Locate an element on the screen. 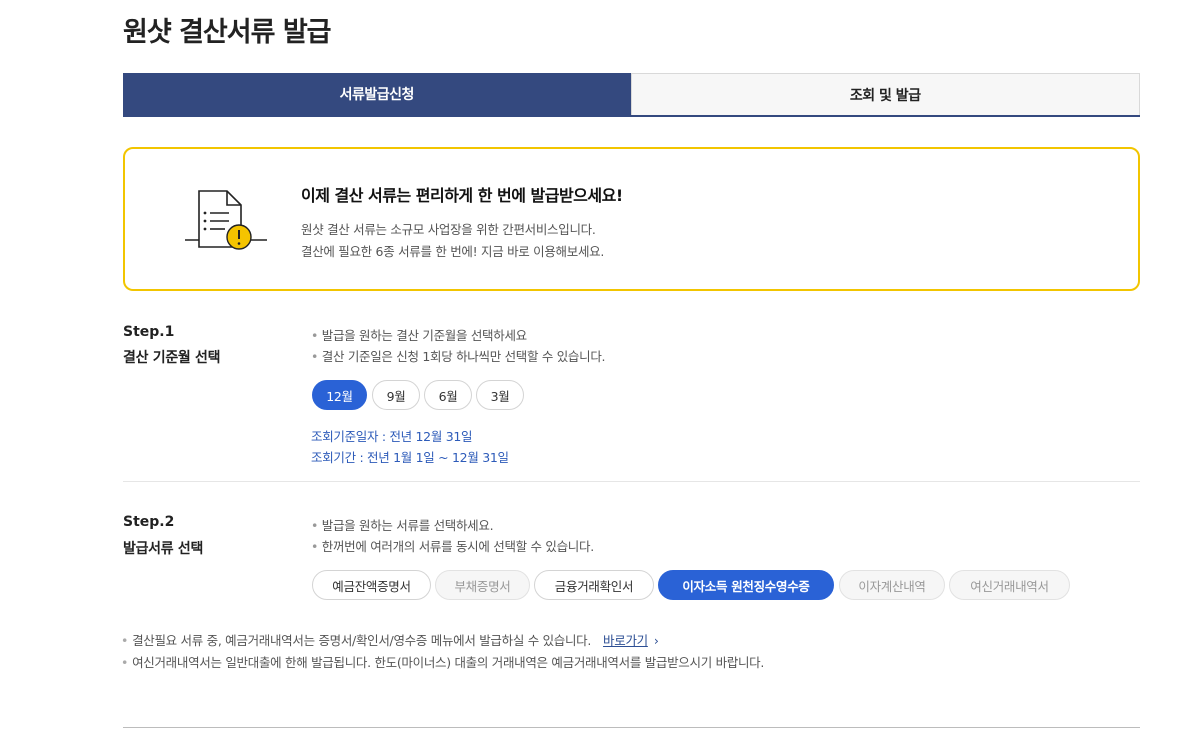 The height and width of the screenshot is (752, 1200). step1-guide-1: 발급을 원하는 결산 기준월을 선택하세요 is located at coordinates (419, 334).